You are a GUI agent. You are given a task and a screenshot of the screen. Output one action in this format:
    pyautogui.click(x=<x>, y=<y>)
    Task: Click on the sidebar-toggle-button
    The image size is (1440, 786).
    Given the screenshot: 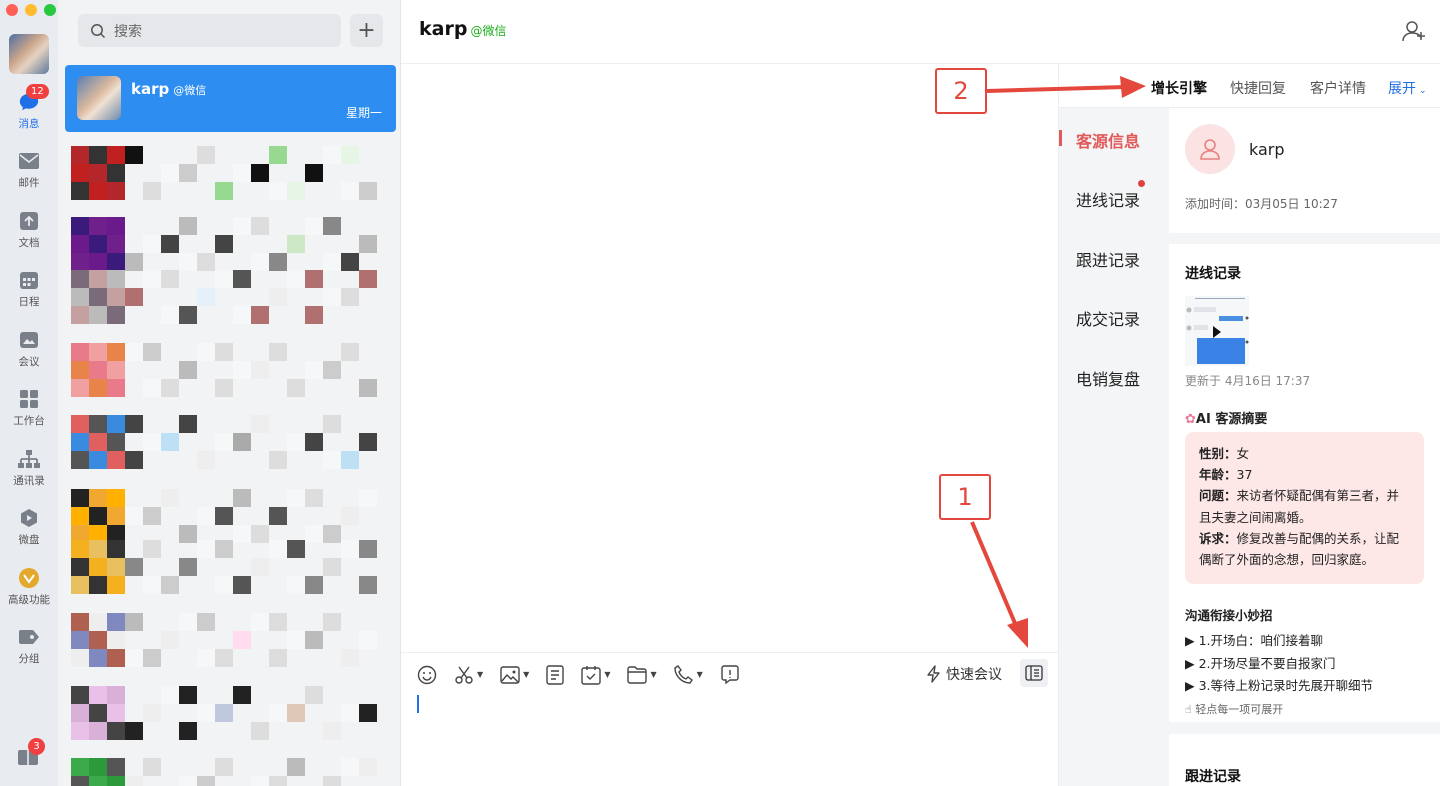 What is the action you would take?
    pyautogui.click(x=1034, y=673)
    